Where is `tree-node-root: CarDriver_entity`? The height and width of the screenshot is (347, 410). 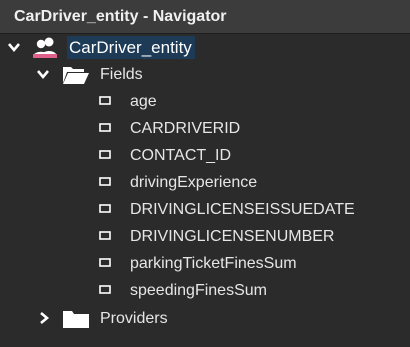 tree-node-root: CarDriver_entity is located at coordinates (205, 47).